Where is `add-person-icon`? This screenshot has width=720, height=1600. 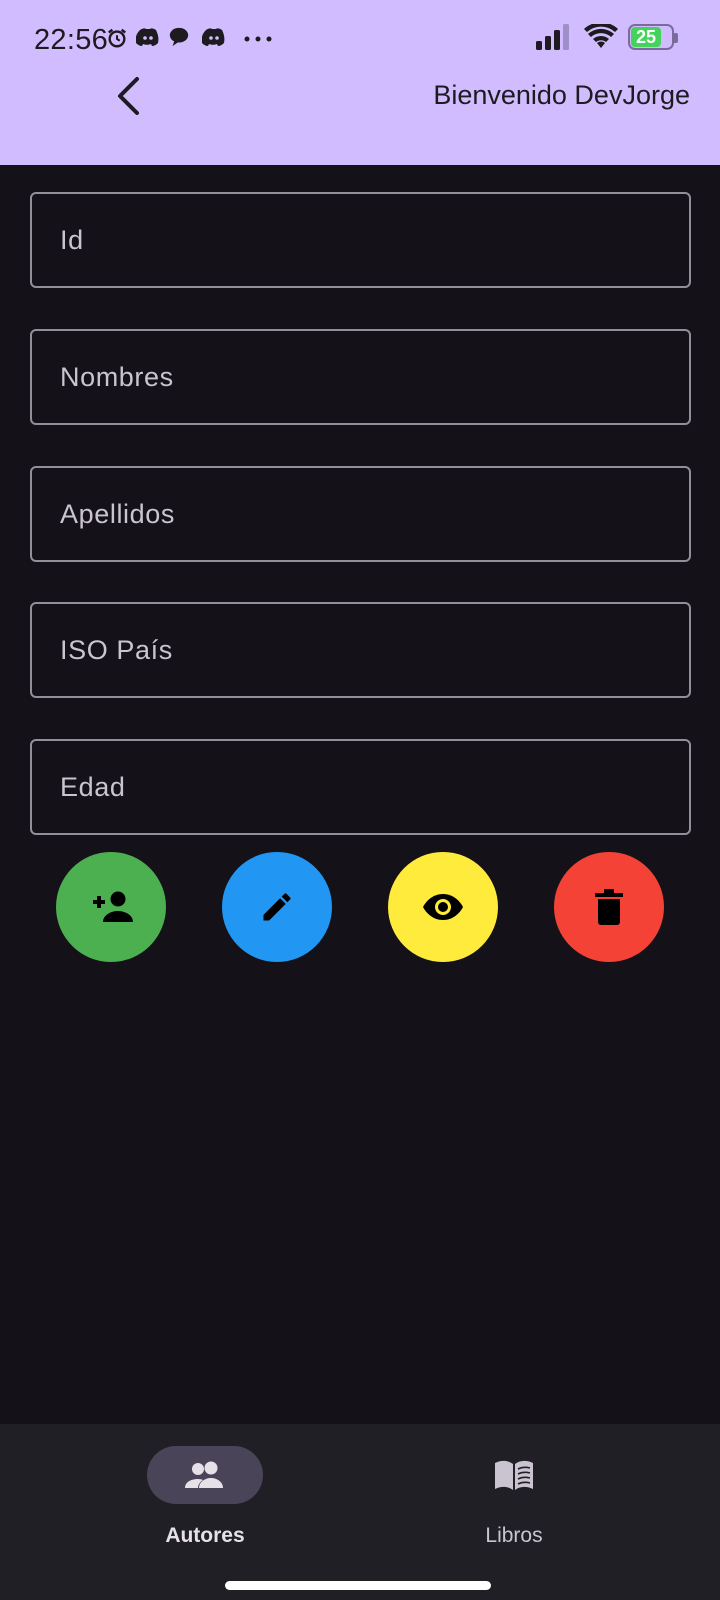
add-person-icon is located at coordinates (113, 906).